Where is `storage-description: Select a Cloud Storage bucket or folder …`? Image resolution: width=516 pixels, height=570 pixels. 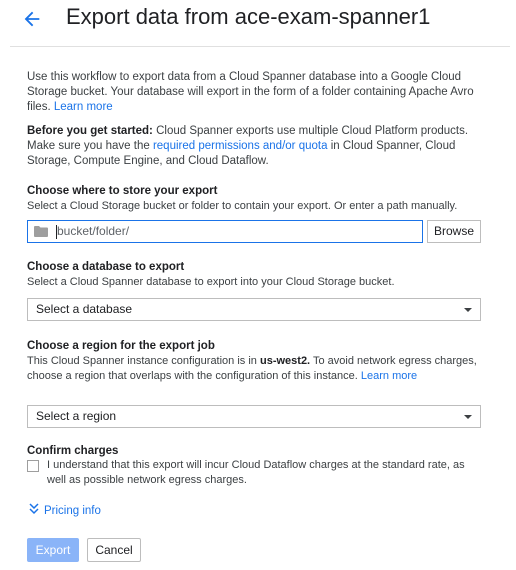
storage-description: Select a Cloud Storage bucket or folder … is located at coordinates (242, 206).